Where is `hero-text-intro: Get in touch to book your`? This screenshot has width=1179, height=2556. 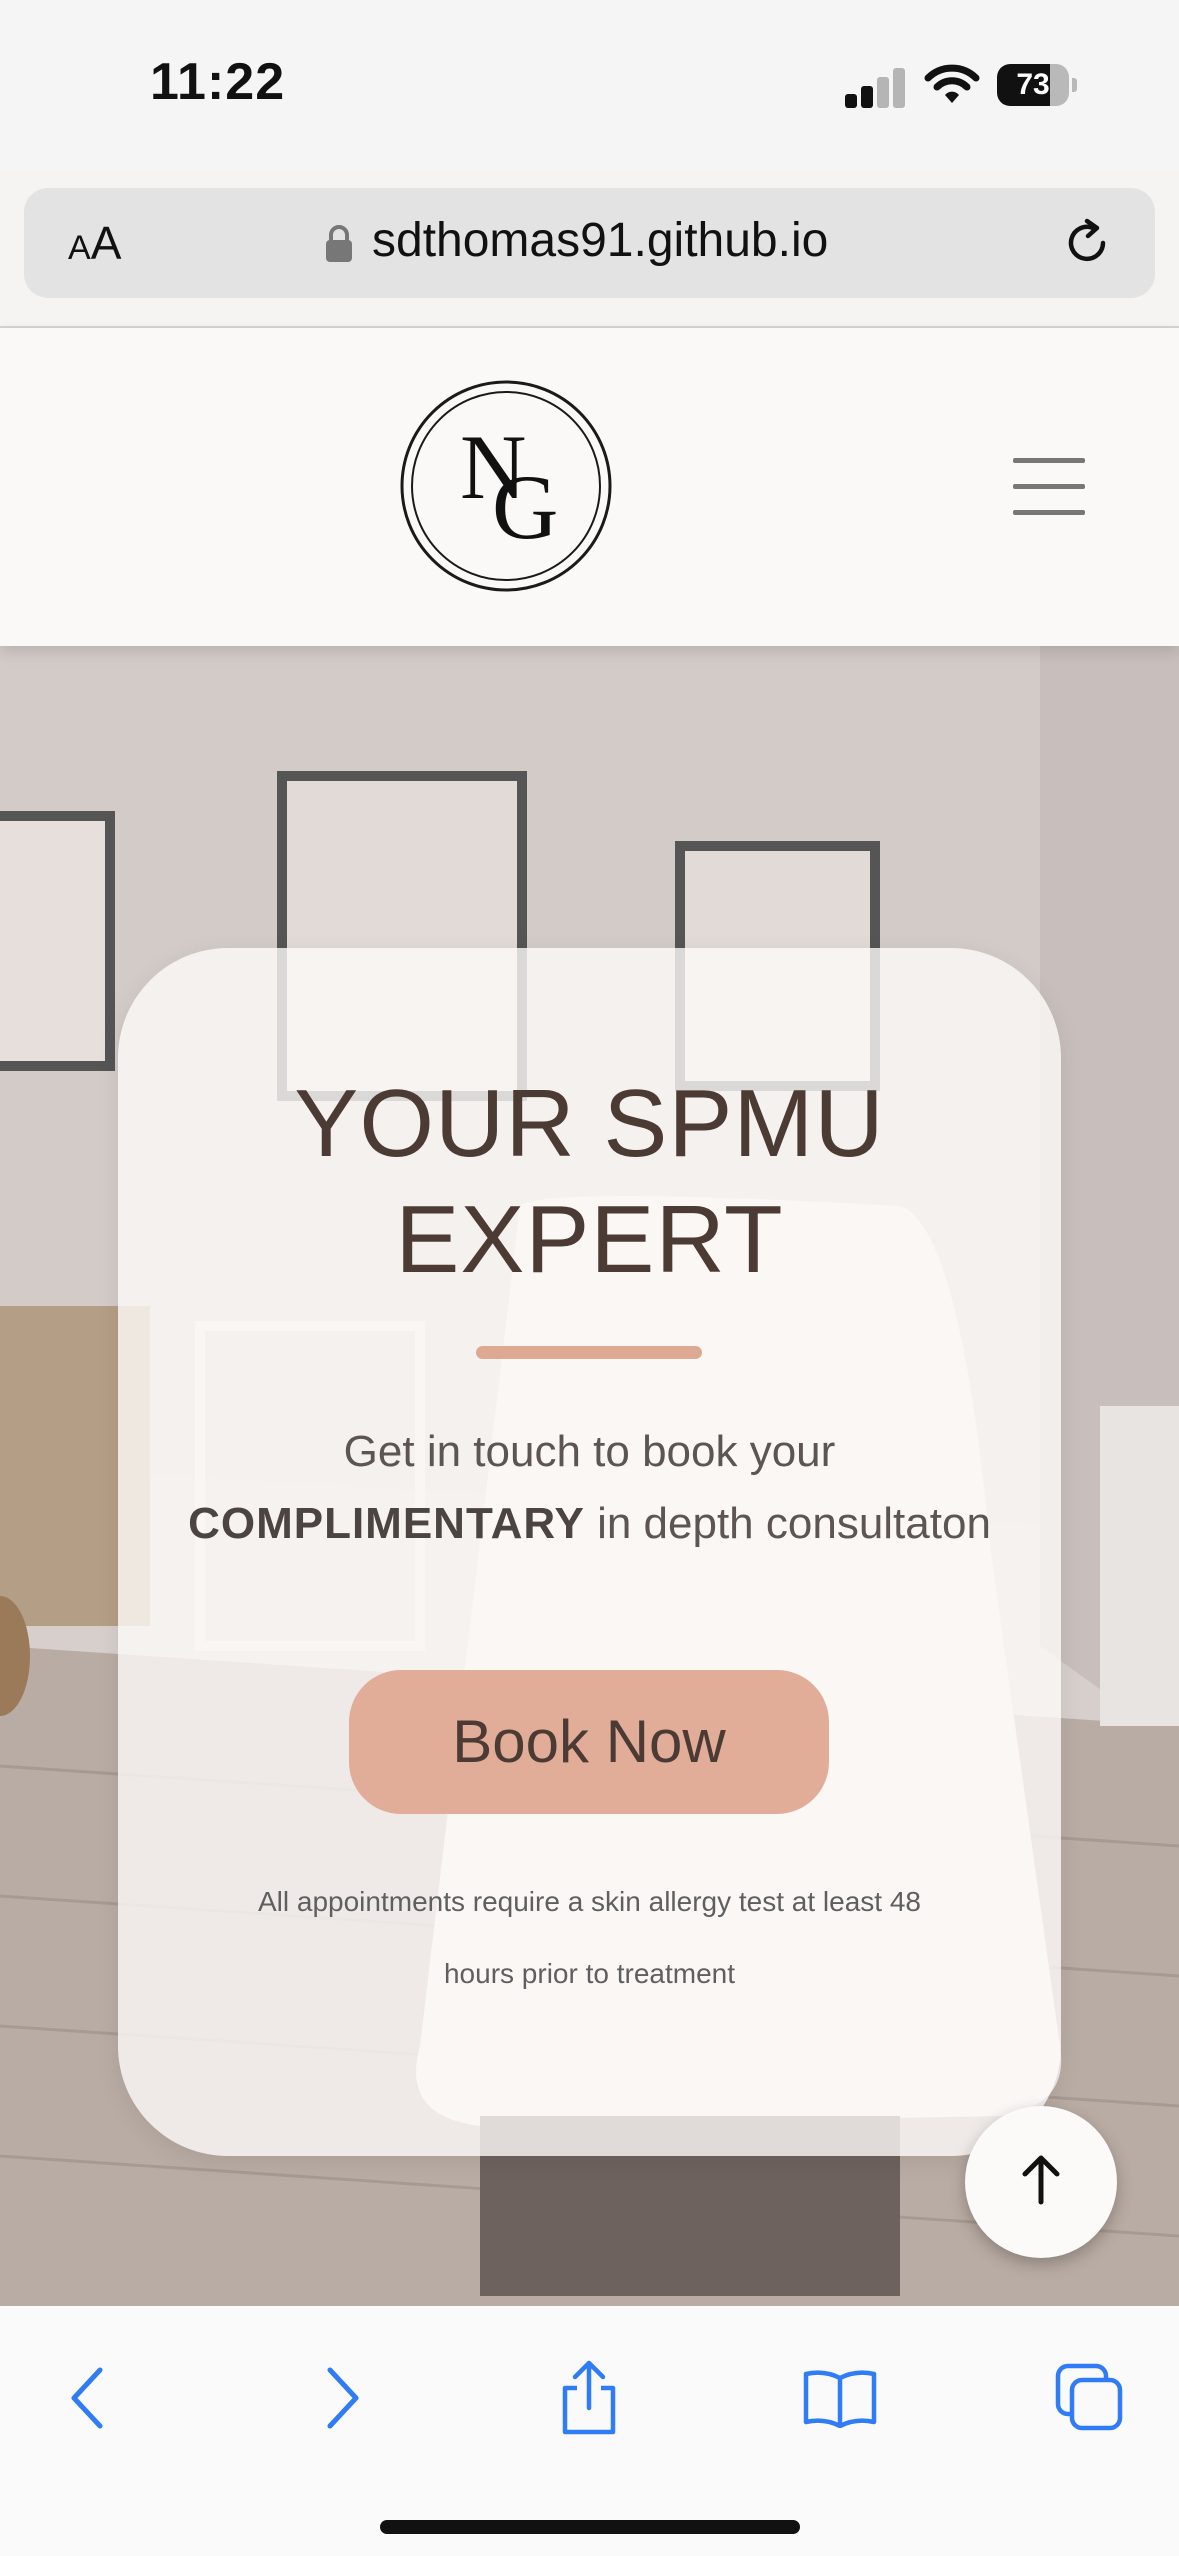 hero-text-intro: Get in touch to book your is located at coordinates (589, 1451).